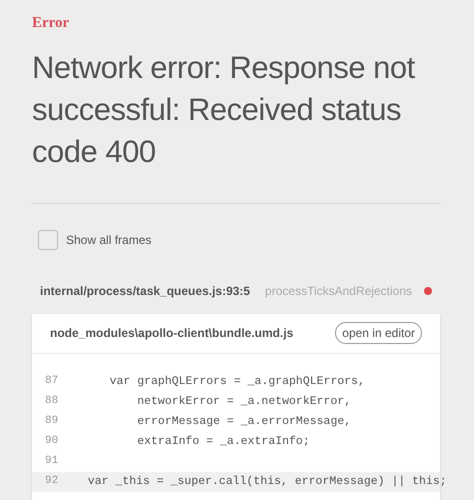  Describe the element at coordinates (378, 333) in the screenshot. I see `open-in-editor-button: open in editor` at that location.